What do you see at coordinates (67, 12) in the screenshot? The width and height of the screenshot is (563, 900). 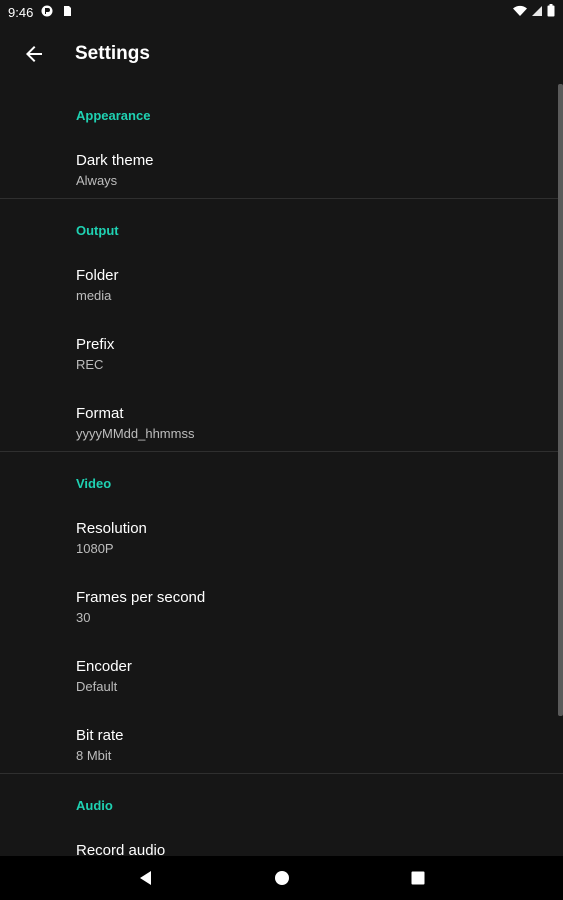 I see `sd-card-icon` at bounding box center [67, 12].